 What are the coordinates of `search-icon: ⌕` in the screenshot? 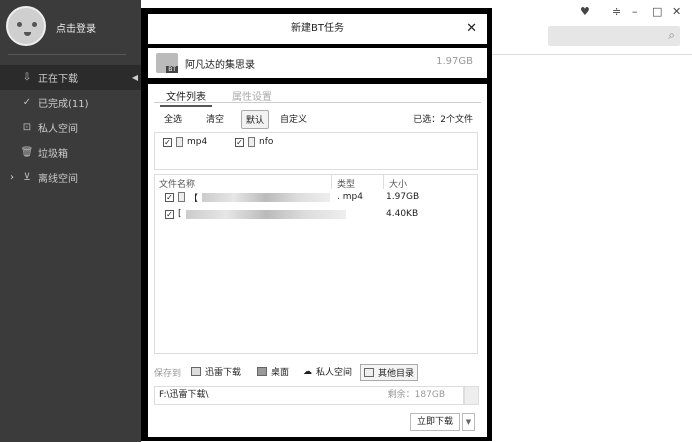 It's located at (671, 35).